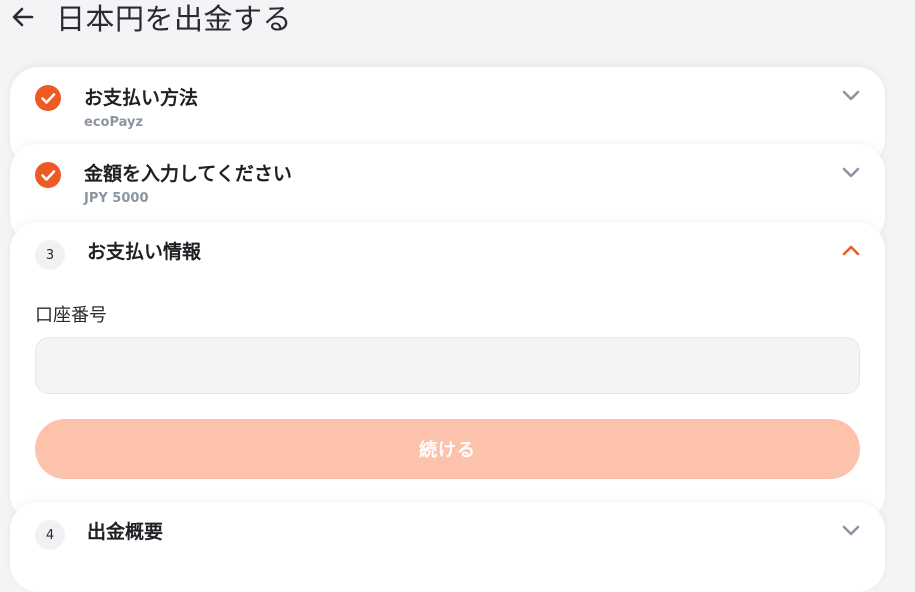  Describe the element at coordinates (851, 250) in the screenshot. I see `chevron-up-icon` at that location.